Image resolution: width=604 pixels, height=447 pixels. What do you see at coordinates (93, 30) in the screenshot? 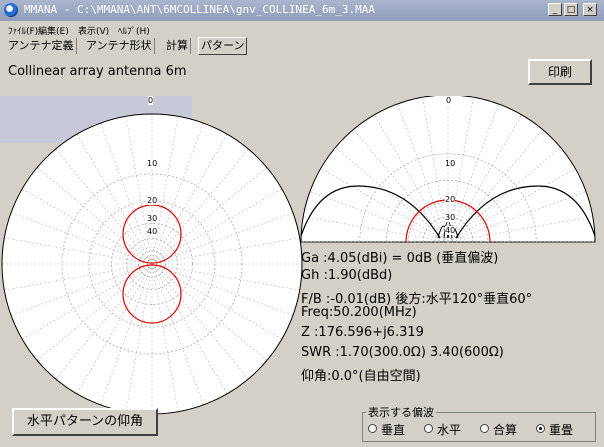
I see `menu-view: 表示(V)` at bounding box center [93, 30].